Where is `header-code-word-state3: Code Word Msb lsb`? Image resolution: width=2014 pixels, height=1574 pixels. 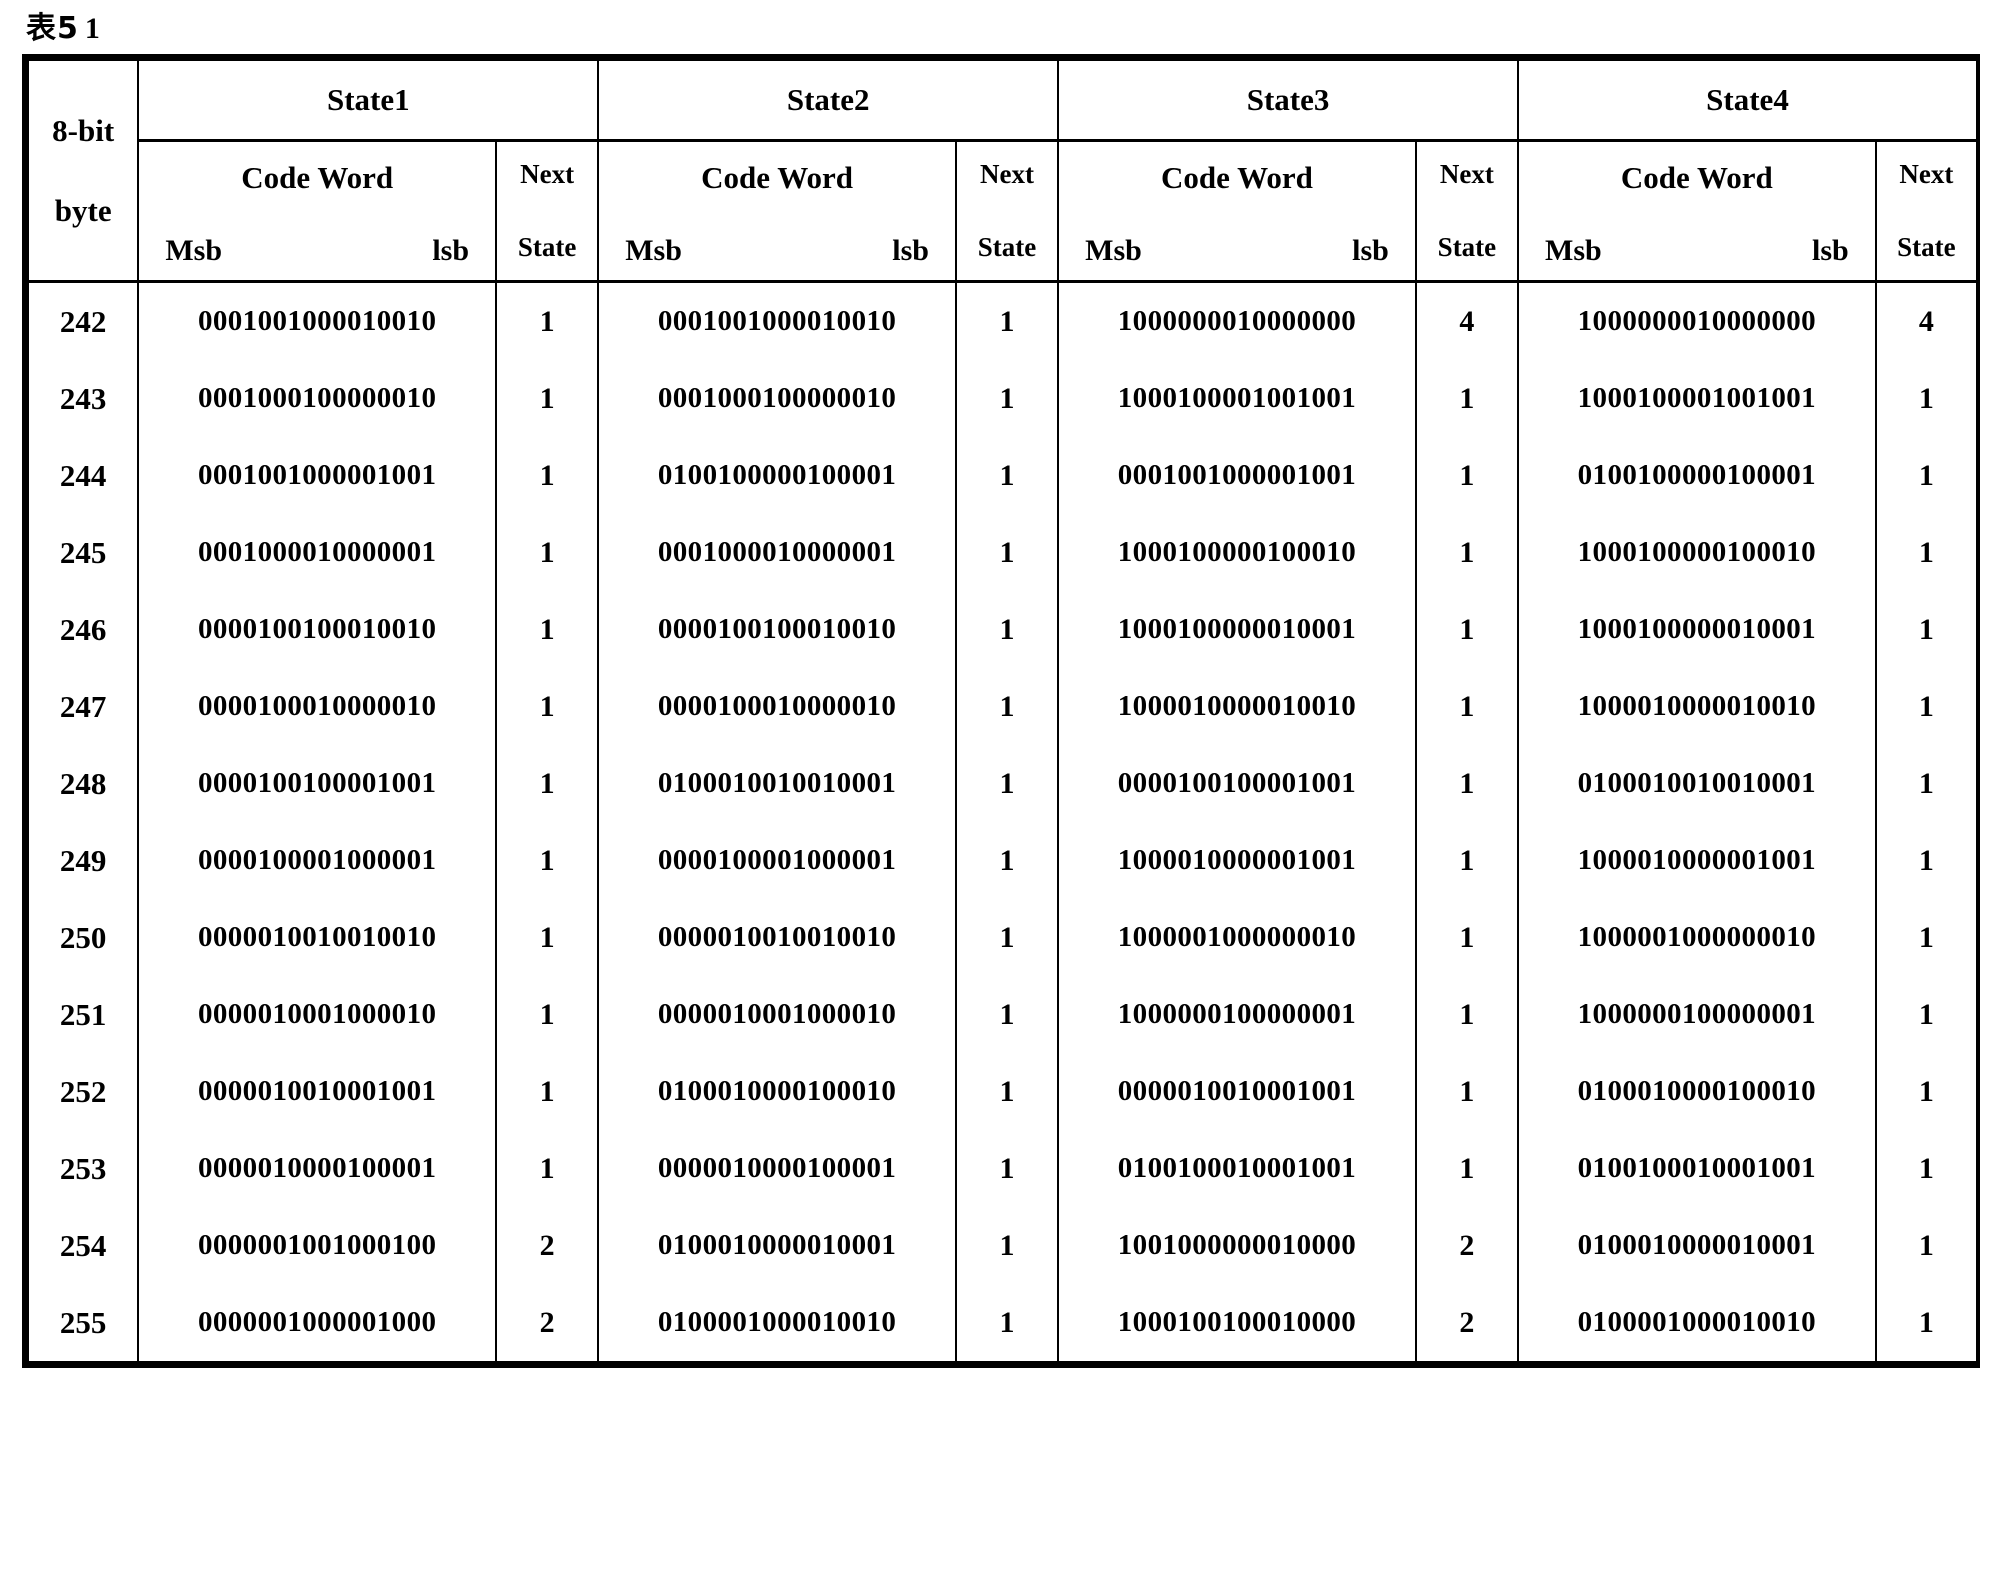
header-code-word-state3: Code Word Msb lsb is located at coordinates (1237, 211).